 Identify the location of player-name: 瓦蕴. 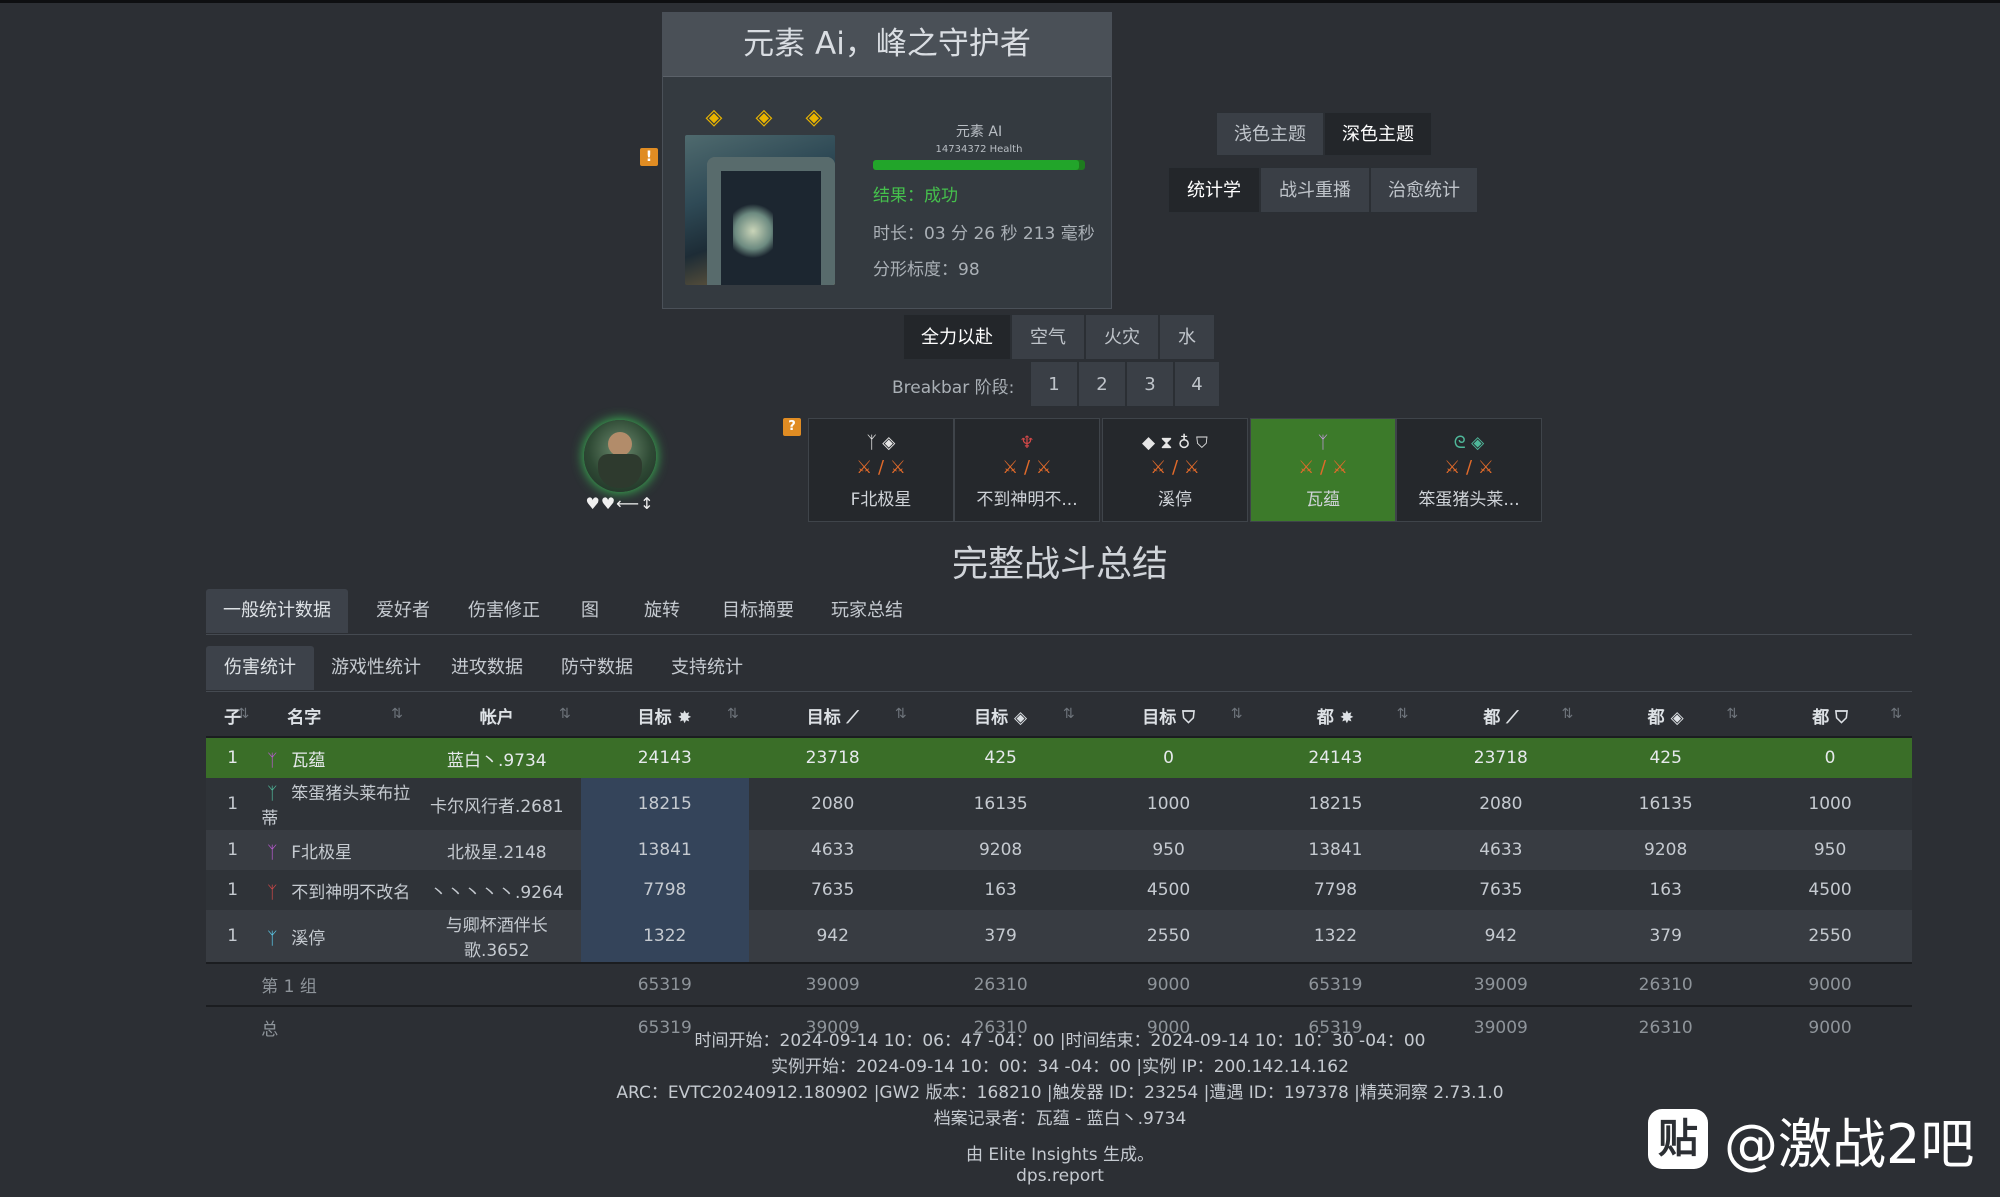
(1323, 500).